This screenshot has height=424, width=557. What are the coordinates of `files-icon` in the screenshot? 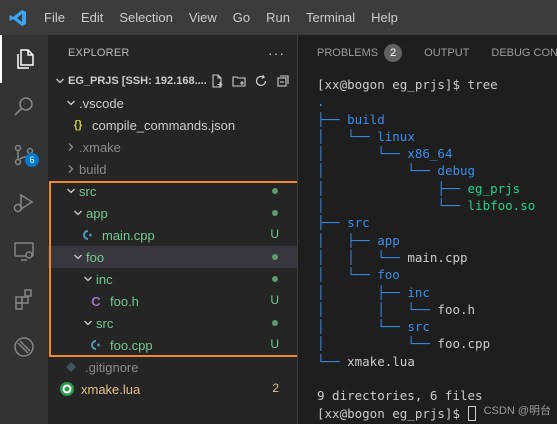 It's located at (25, 59).